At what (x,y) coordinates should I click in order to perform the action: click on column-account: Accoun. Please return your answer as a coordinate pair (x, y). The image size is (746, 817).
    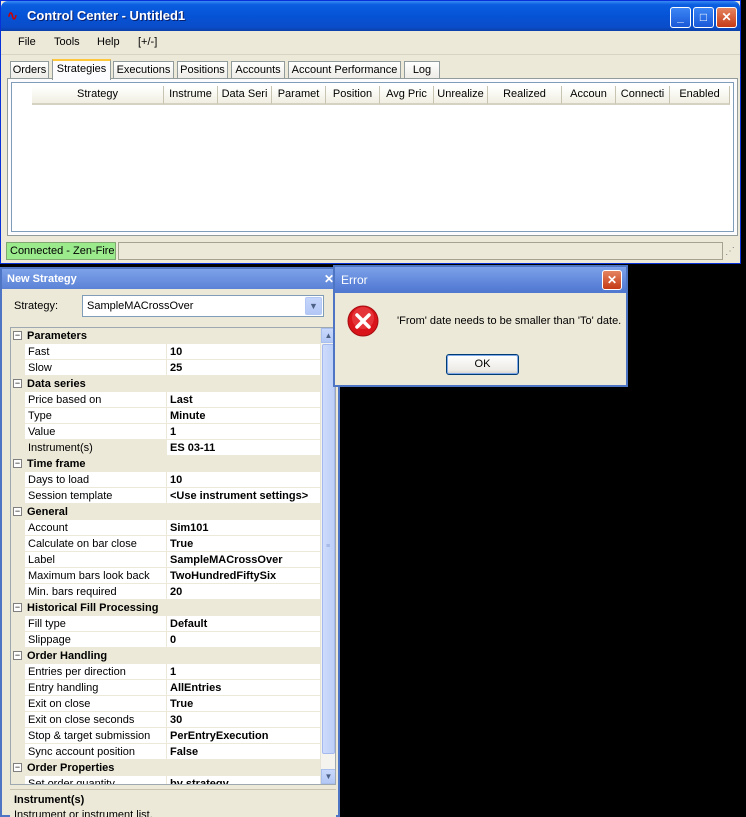
    Looking at the image, I should click on (589, 95).